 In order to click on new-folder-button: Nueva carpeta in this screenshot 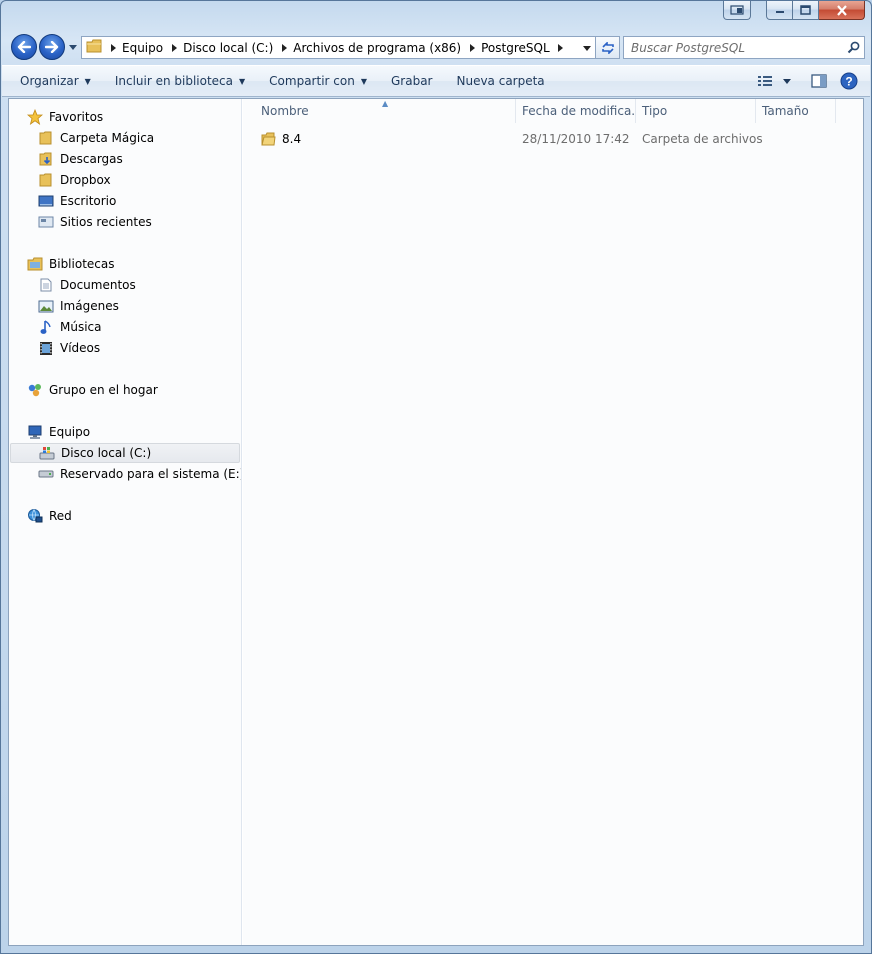, I will do `click(500, 81)`.